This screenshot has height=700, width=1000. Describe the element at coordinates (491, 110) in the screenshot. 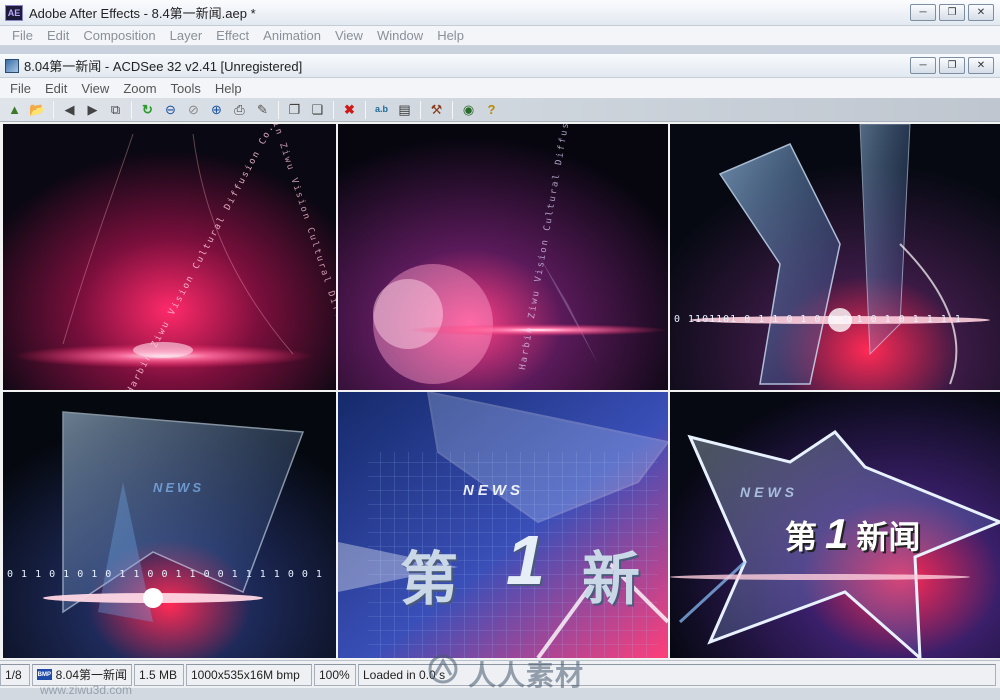

I see `help-icon: ?` at that location.